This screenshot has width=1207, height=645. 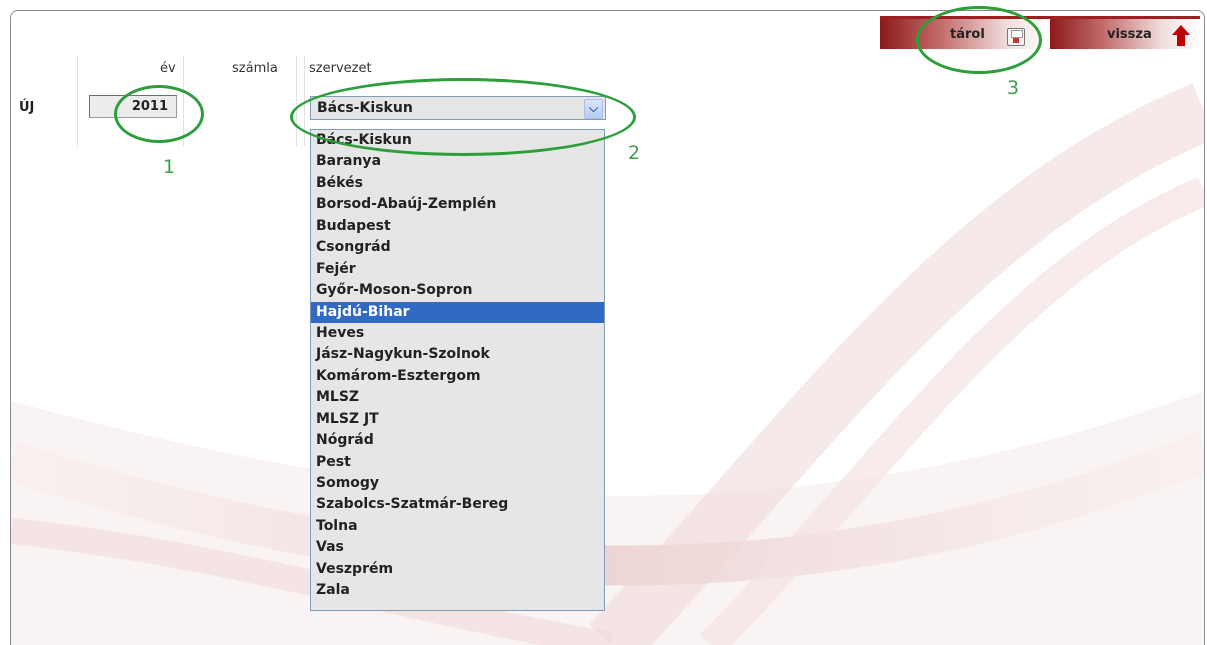 I want to click on dropdown-option: Komárom-Esztergom, so click(x=457, y=376).